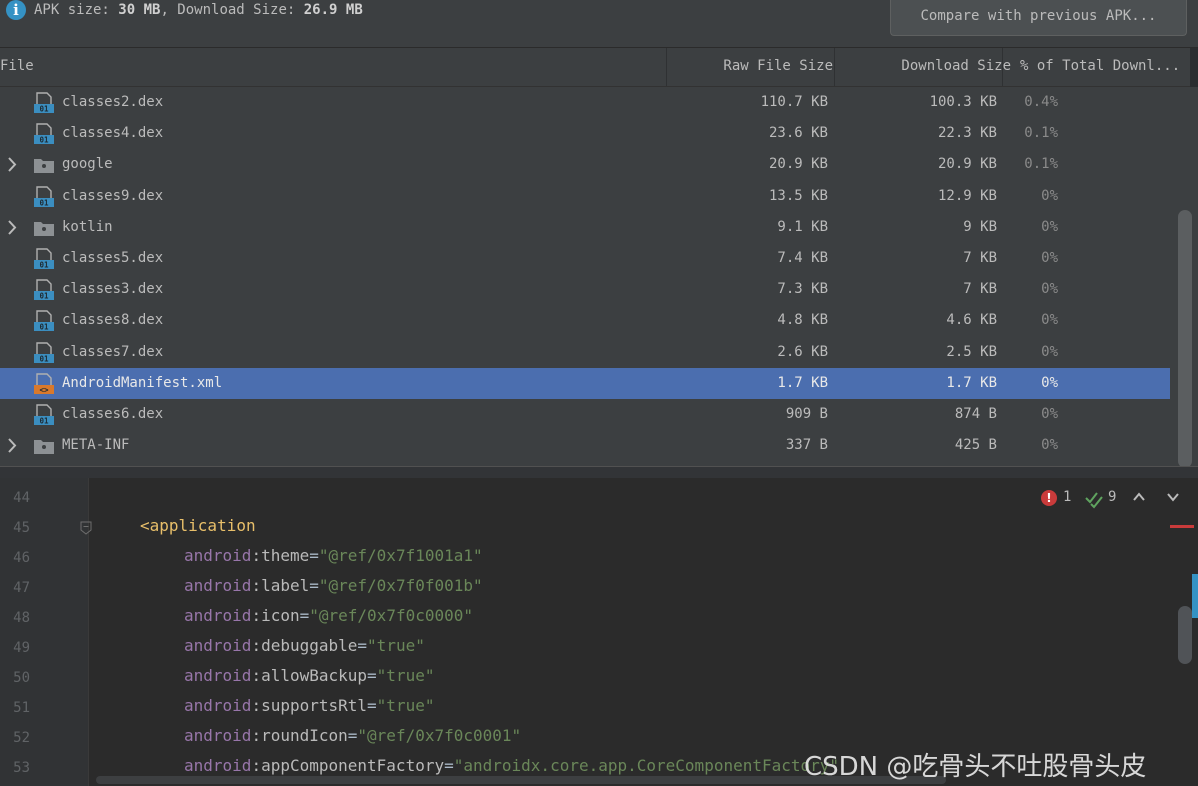  What do you see at coordinates (113, 133) in the screenshot?
I see `file-name: classes4.dex` at bounding box center [113, 133].